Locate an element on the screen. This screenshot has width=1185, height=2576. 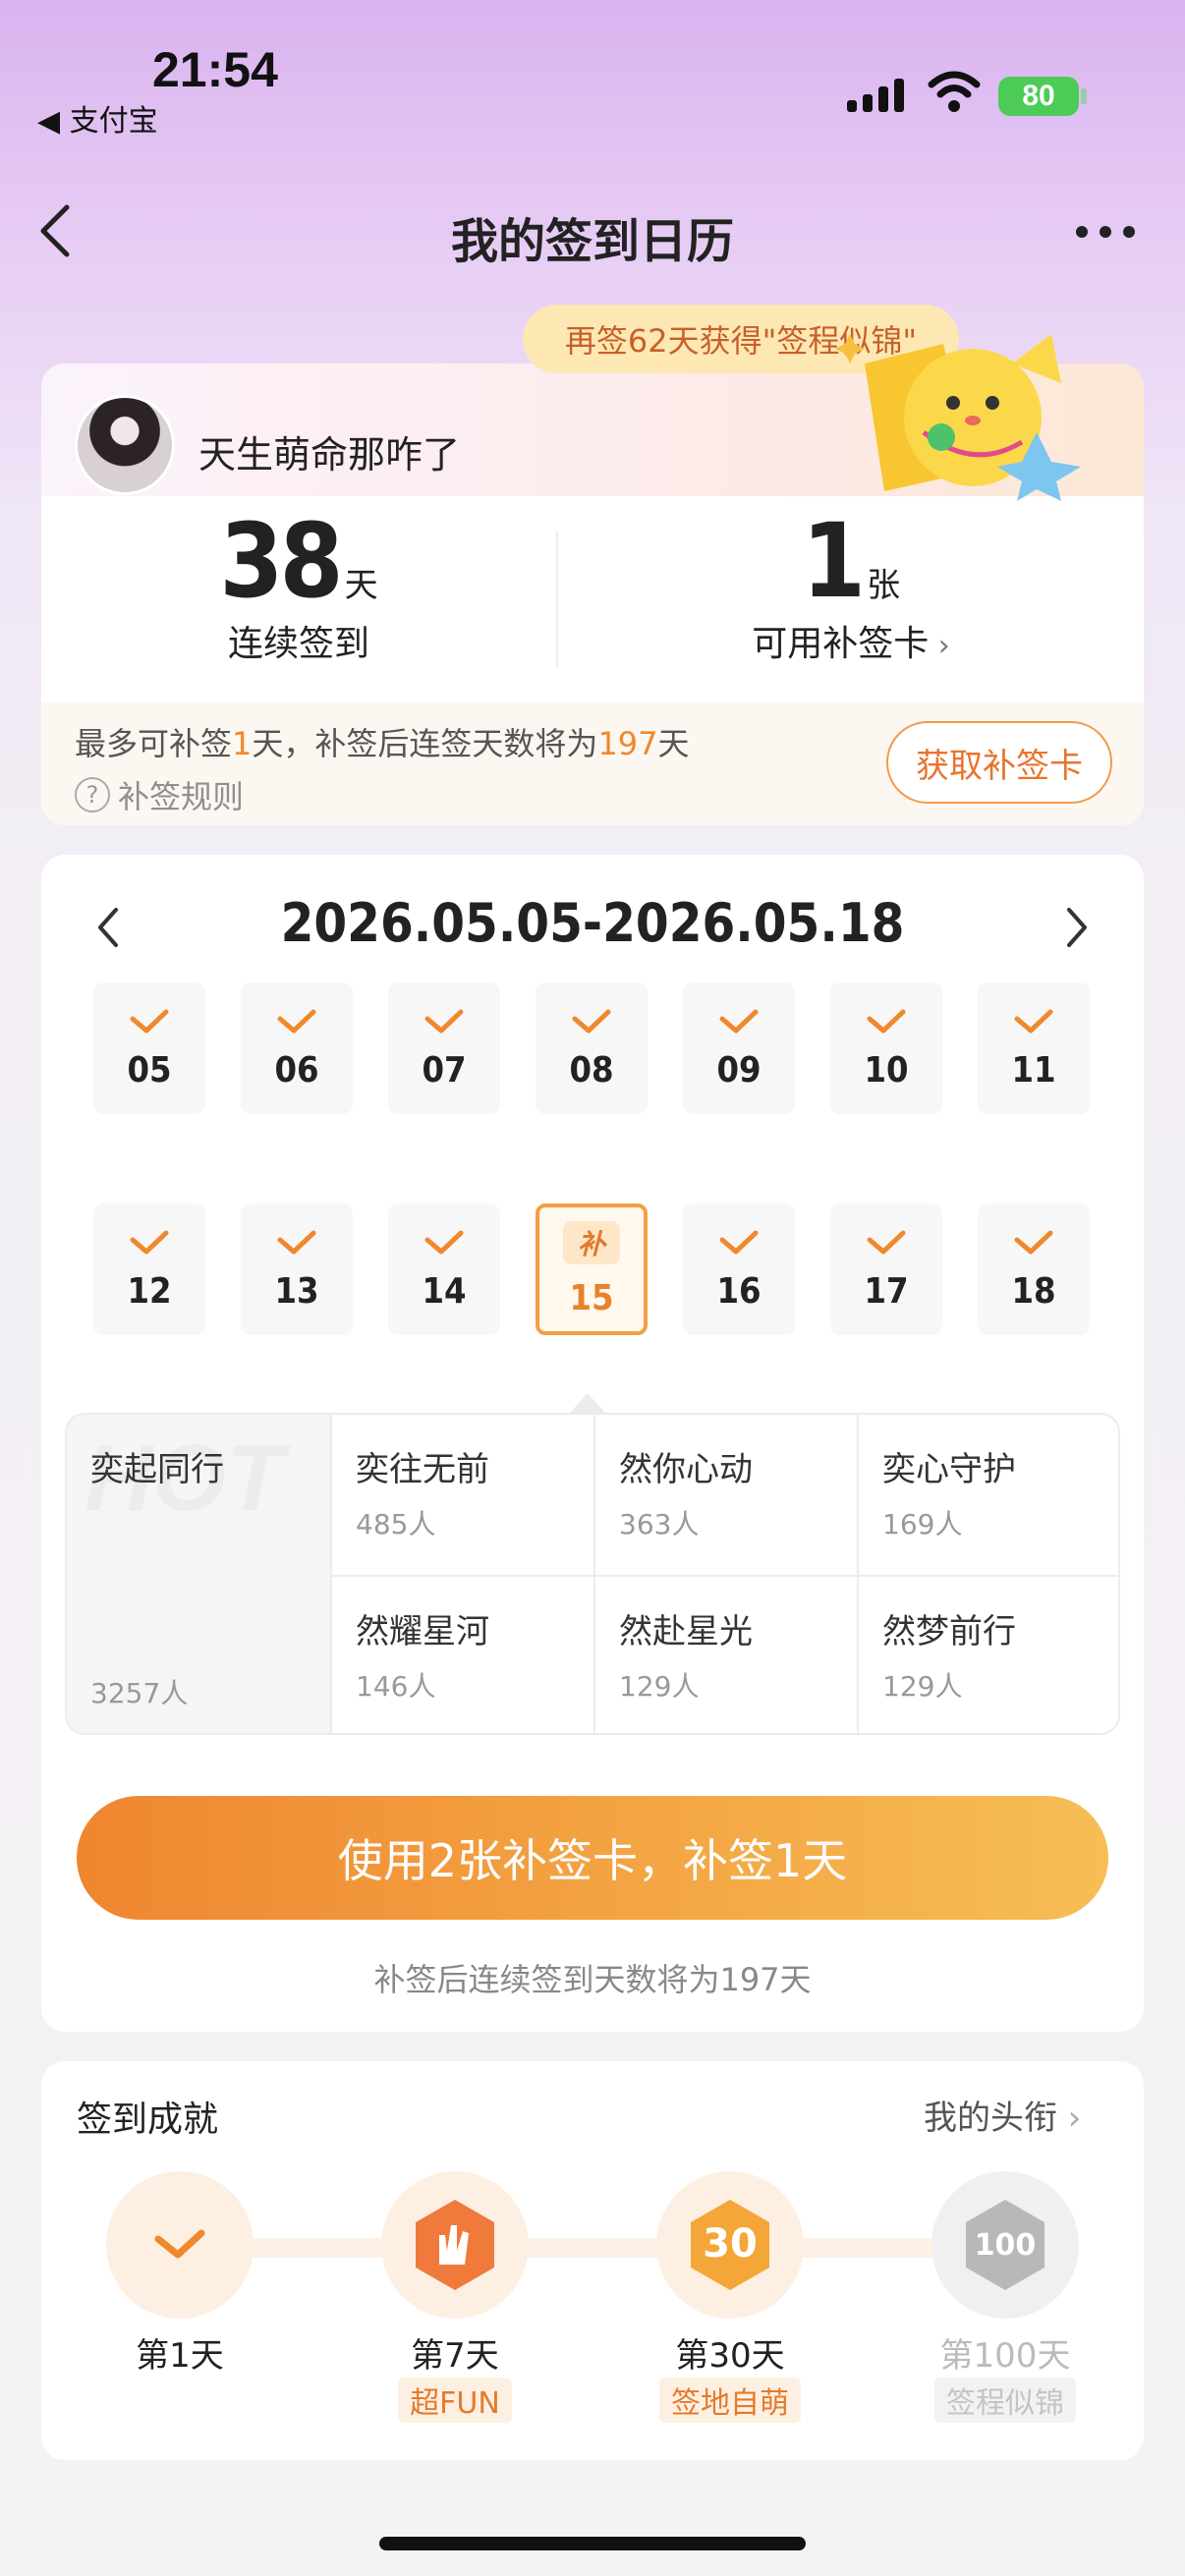
calendar-day: 09 is located at coordinates (739, 1048).